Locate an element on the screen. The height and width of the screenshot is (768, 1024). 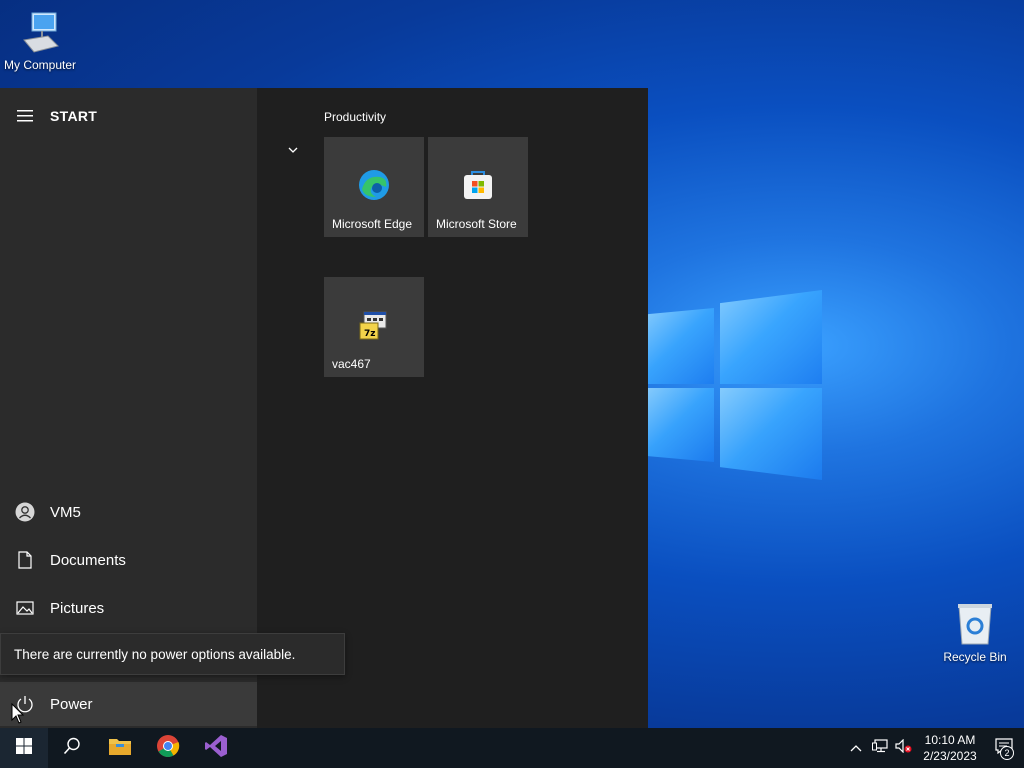
7zip-installer-icon: 7z is located at coordinates (374, 325).